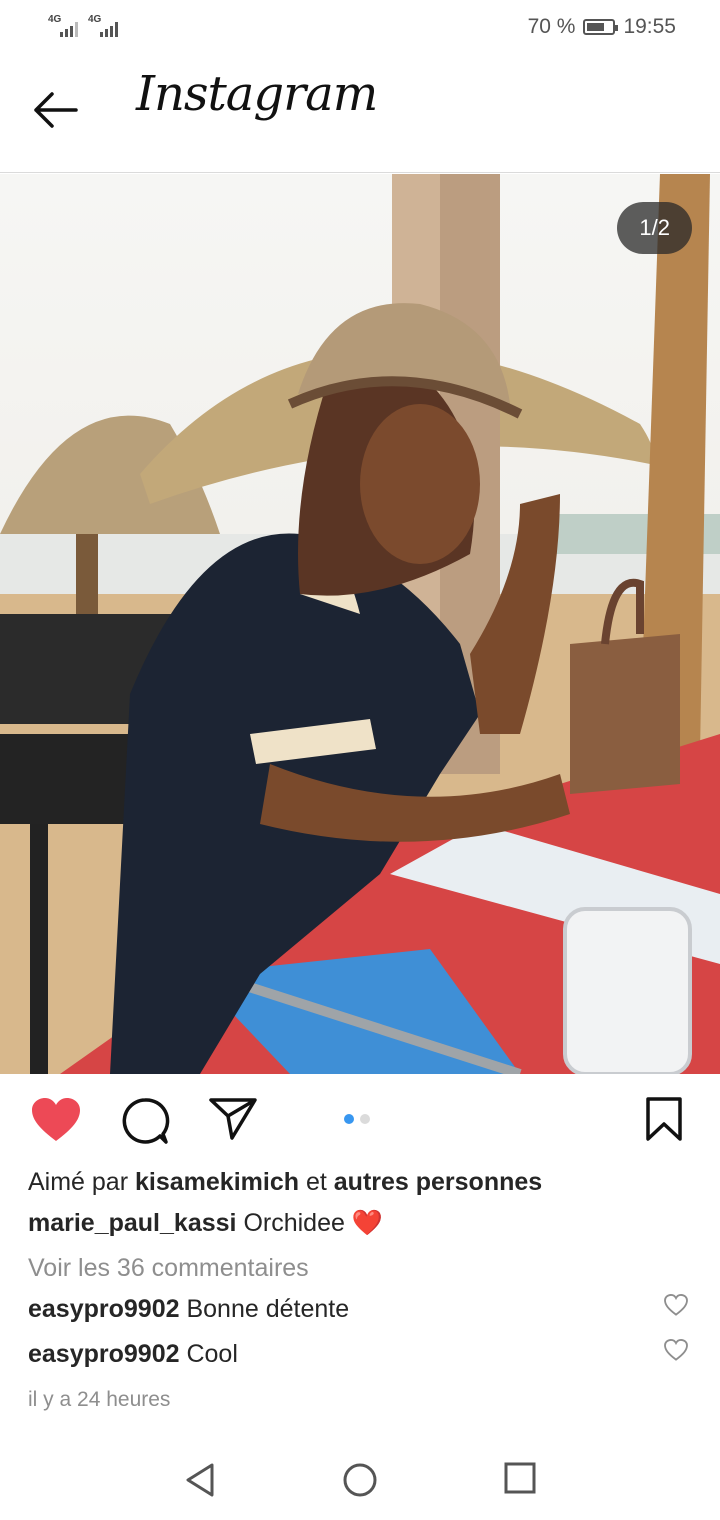  I want to click on battery-icon, so click(601, 27).